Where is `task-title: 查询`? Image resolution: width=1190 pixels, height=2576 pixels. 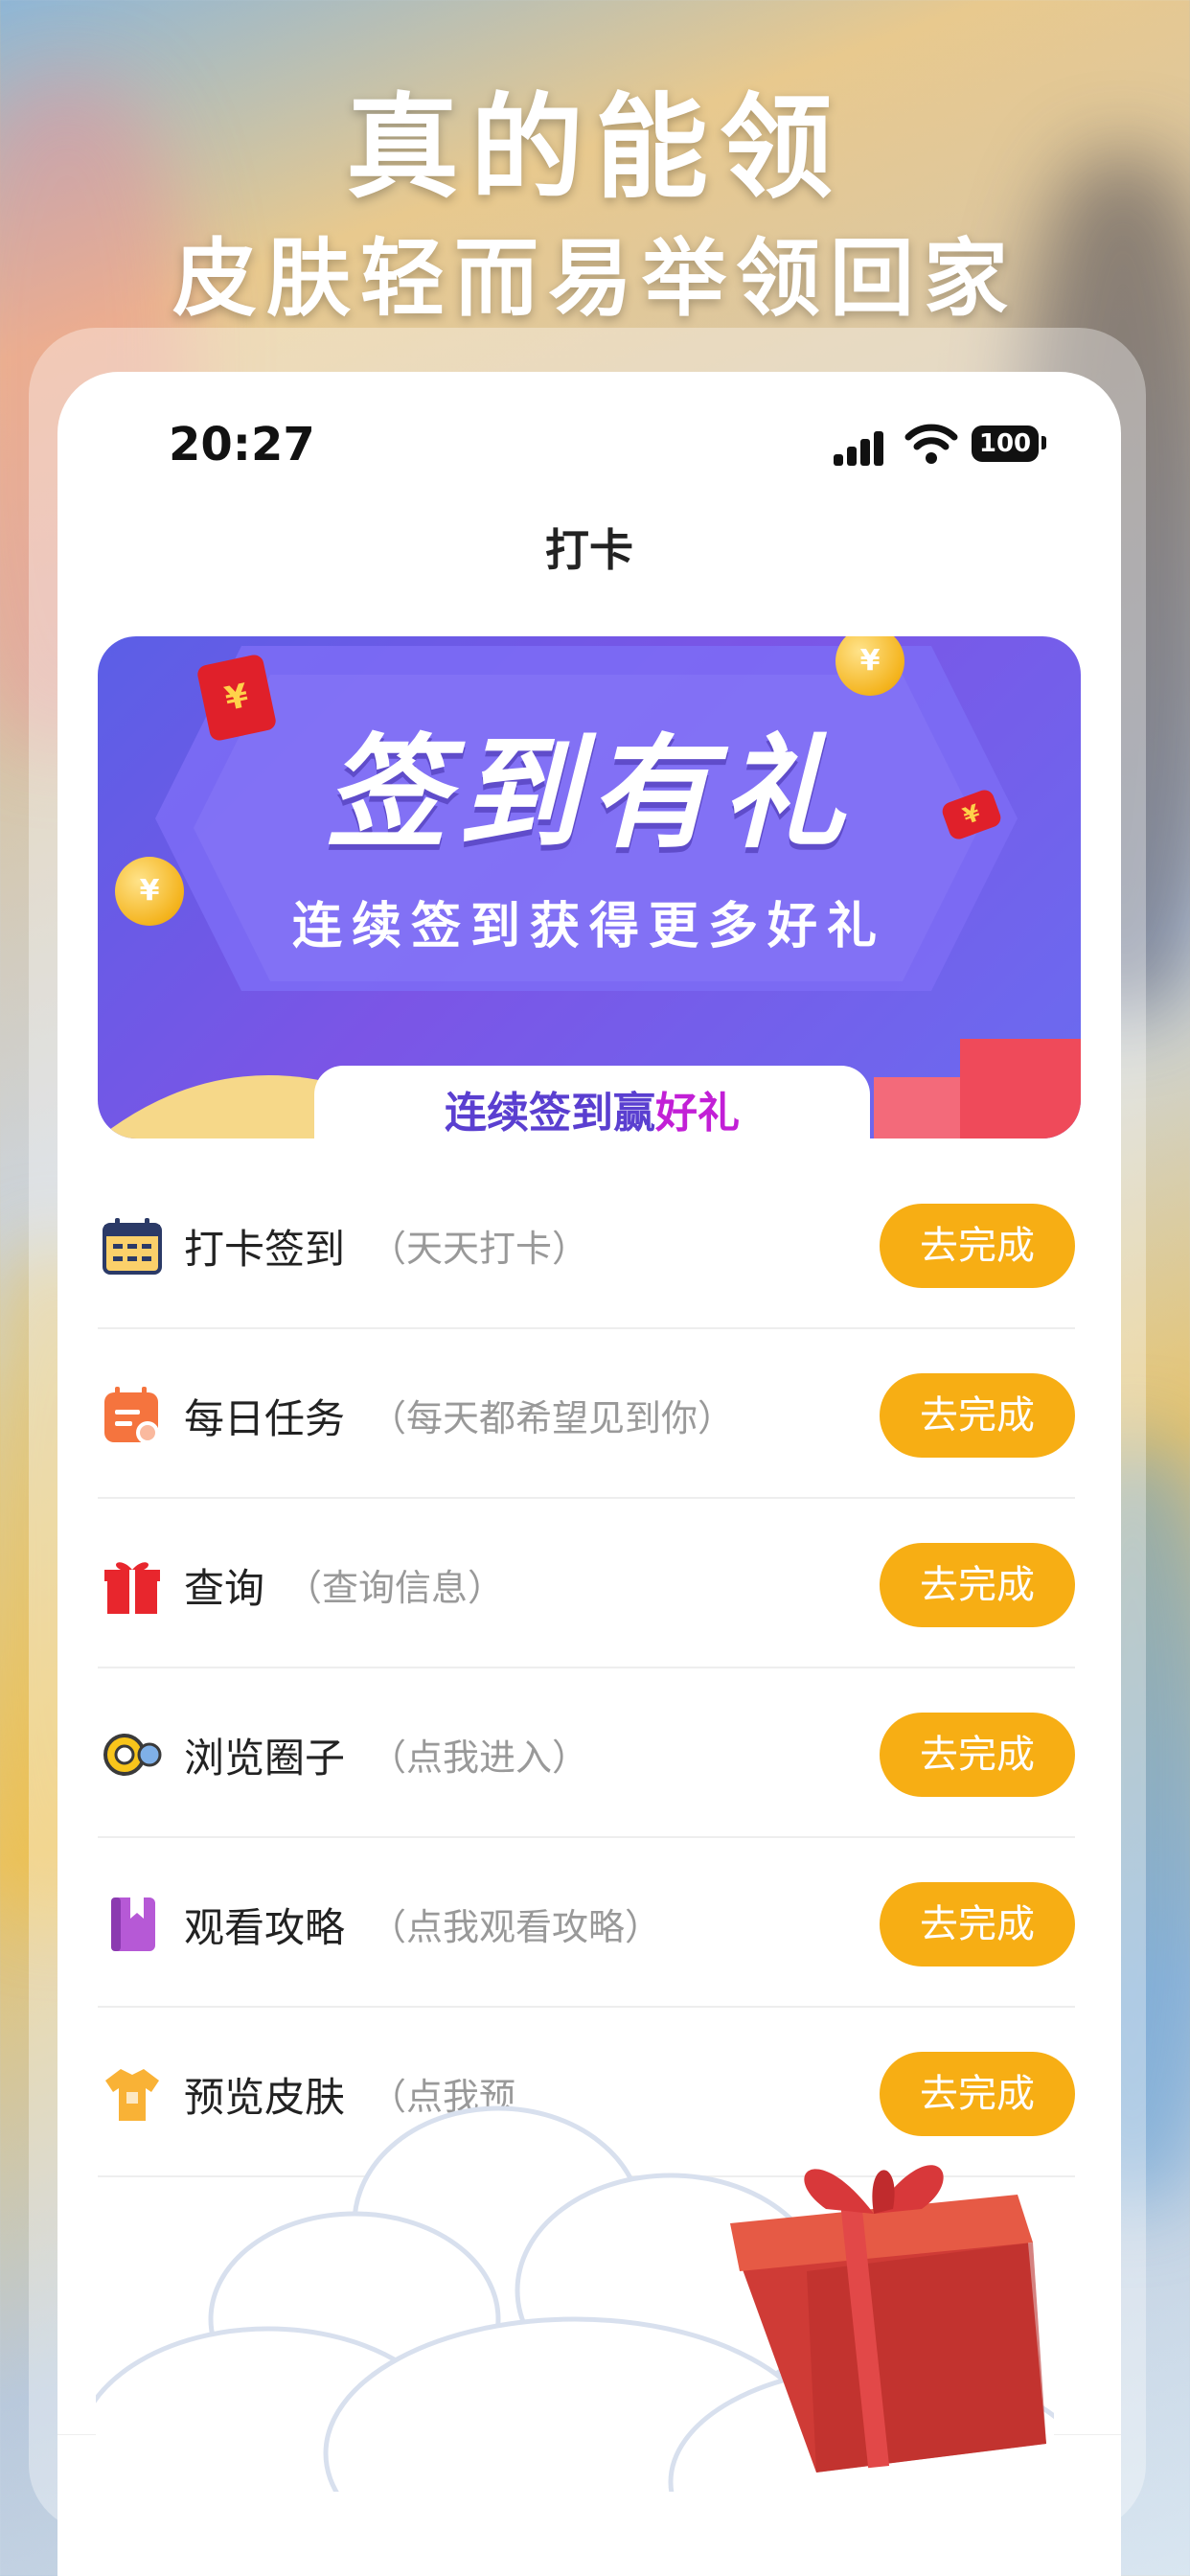 task-title: 查询 is located at coordinates (225, 1588).